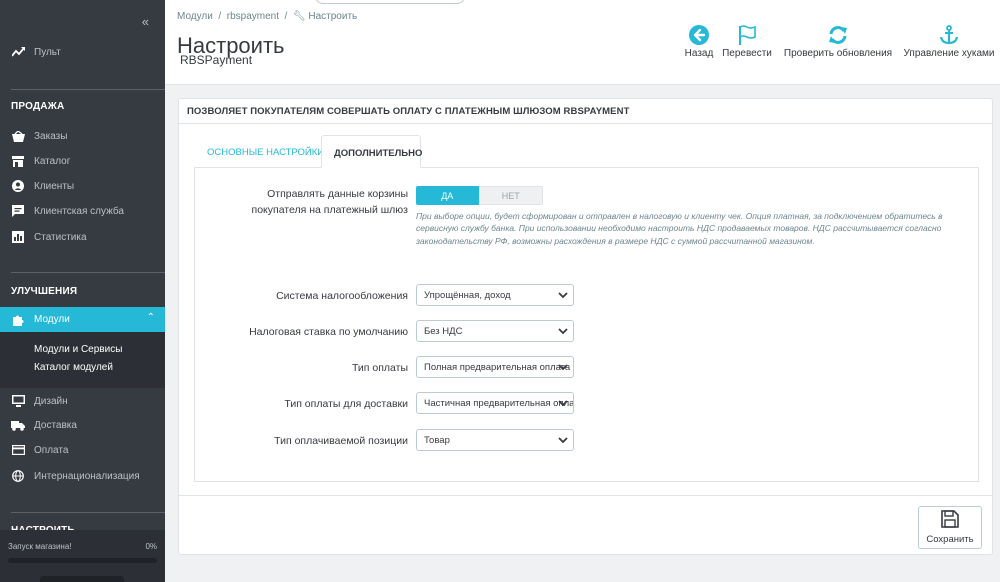 This screenshot has width=1000, height=582. Describe the element at coordinates (145, 21) in the screenshot. I see `double-chevron-left-icon: «` at that location.